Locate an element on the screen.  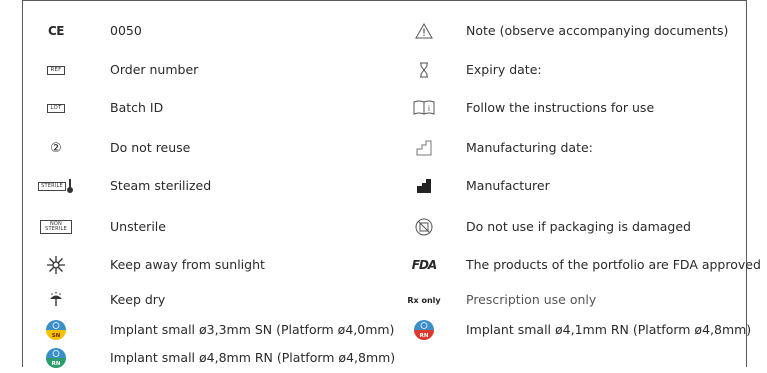
rx-only-icon: Rx only is located at coordinates (424, 300).